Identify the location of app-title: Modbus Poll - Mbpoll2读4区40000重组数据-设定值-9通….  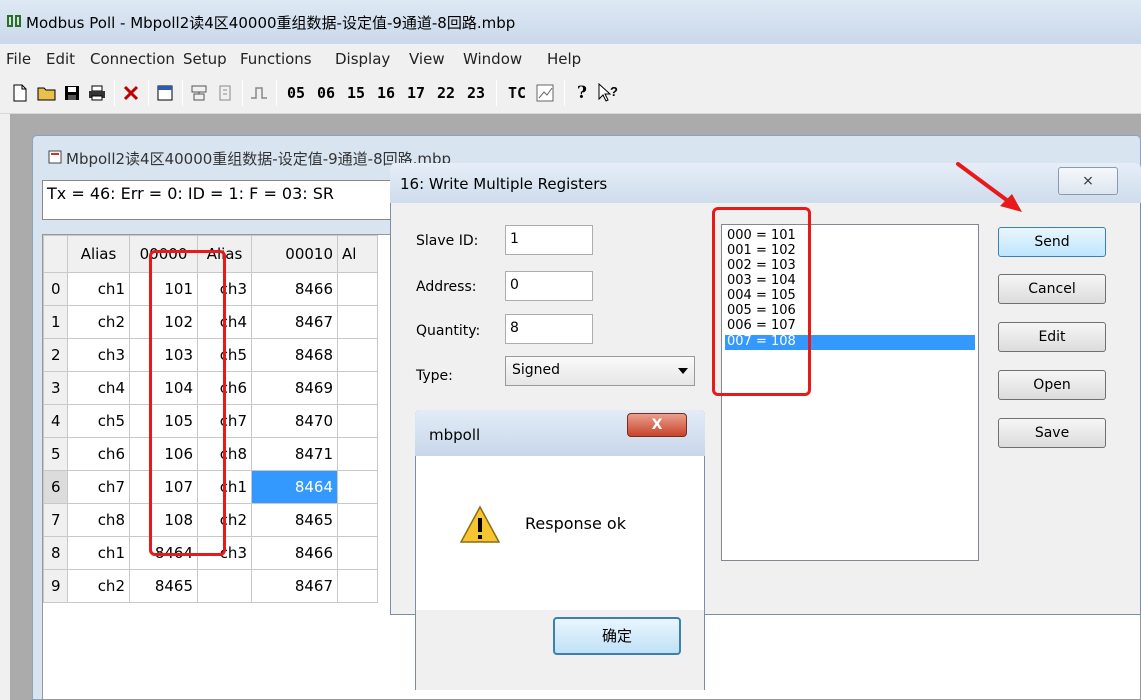
(271, 23).